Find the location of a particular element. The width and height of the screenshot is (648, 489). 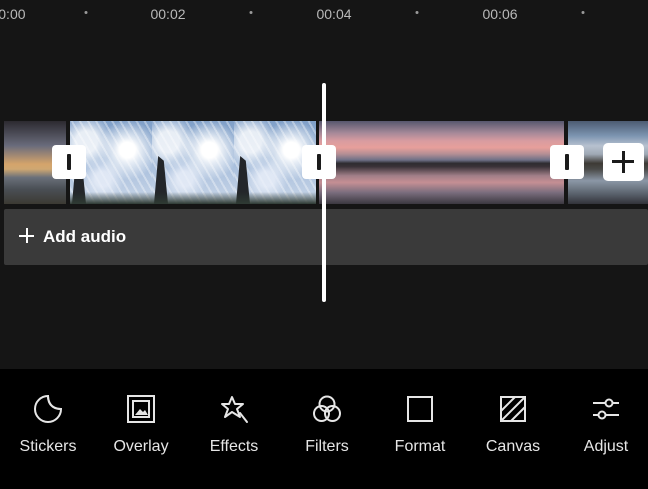

time-label: 00:00 is located at coordinates (13, 14).